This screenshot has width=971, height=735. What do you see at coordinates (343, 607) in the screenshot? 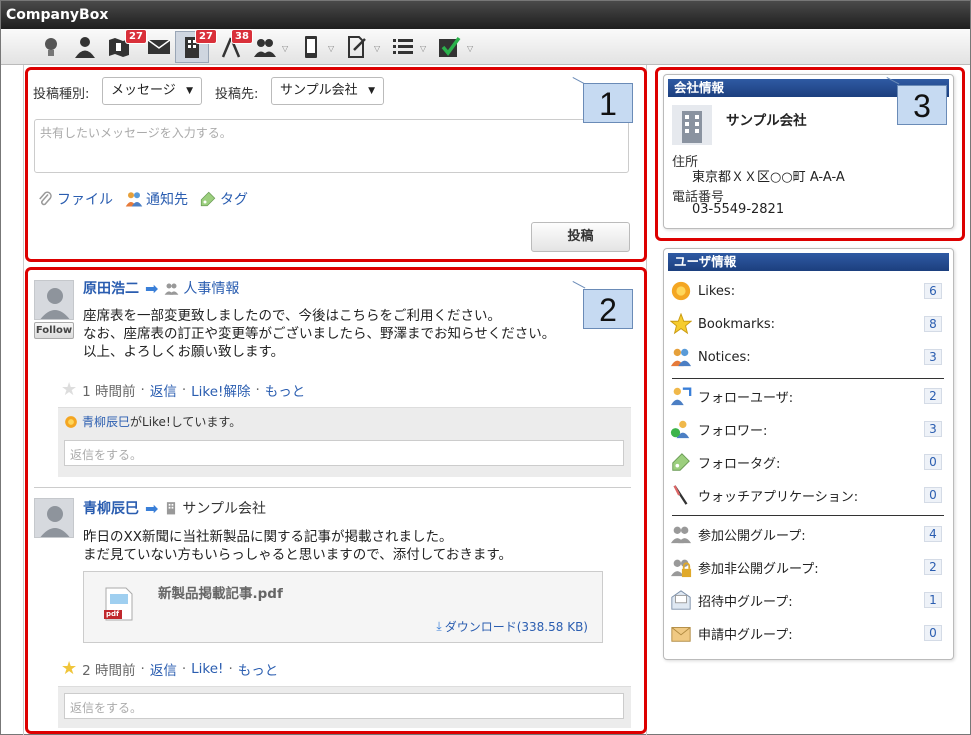
I see `attachment-card: pdf 新製品掲載記事.pdf ⤓ ダウンロード(338.58 KB)` at bounding box center [343, 607].